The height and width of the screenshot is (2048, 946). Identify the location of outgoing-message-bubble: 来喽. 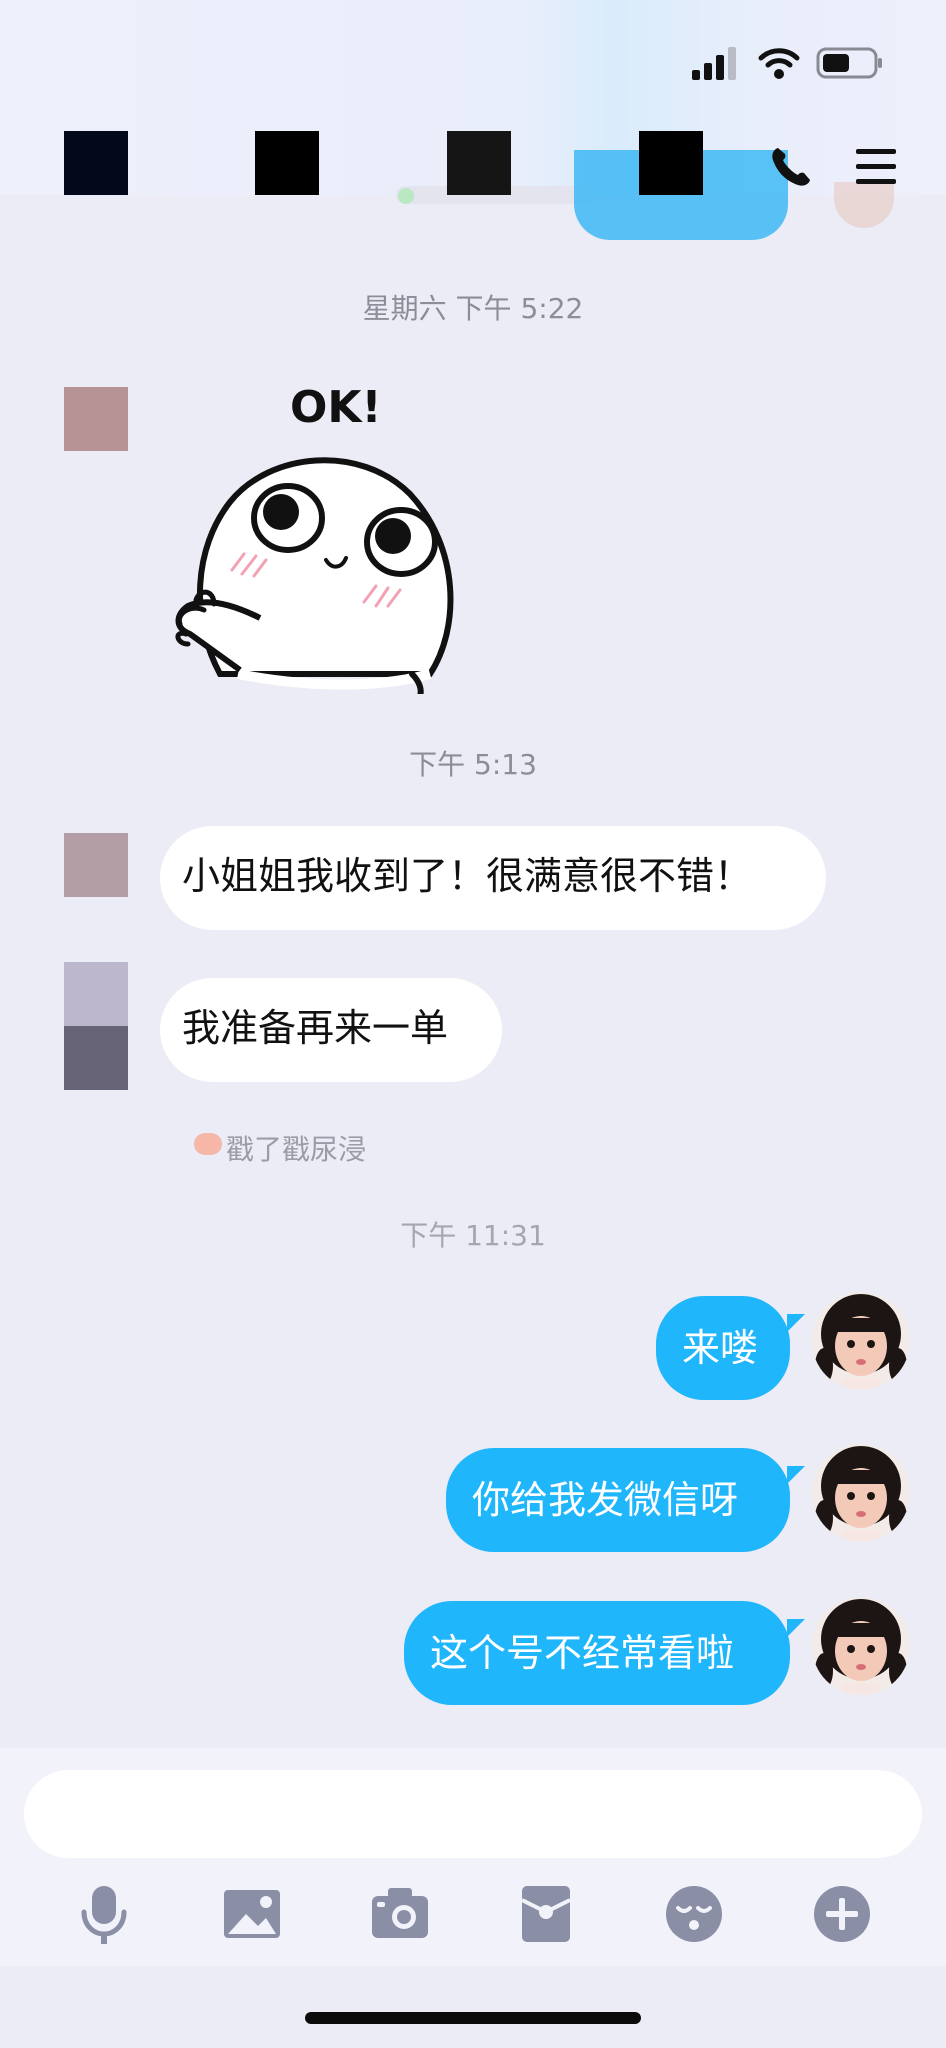
(723, 1348).